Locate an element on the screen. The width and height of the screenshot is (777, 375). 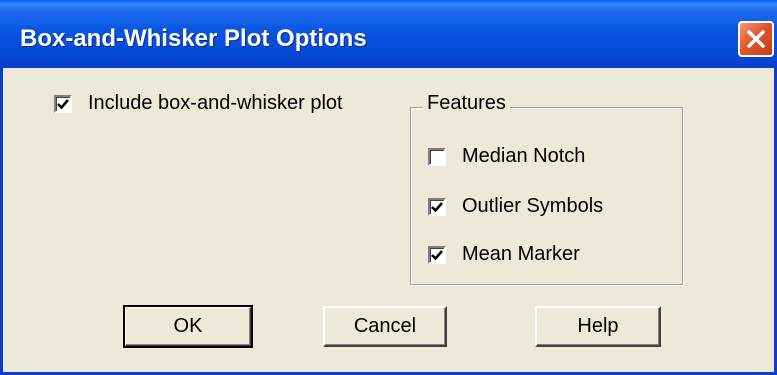
cancel-button: Cancel is located at coordinates (385, 326).